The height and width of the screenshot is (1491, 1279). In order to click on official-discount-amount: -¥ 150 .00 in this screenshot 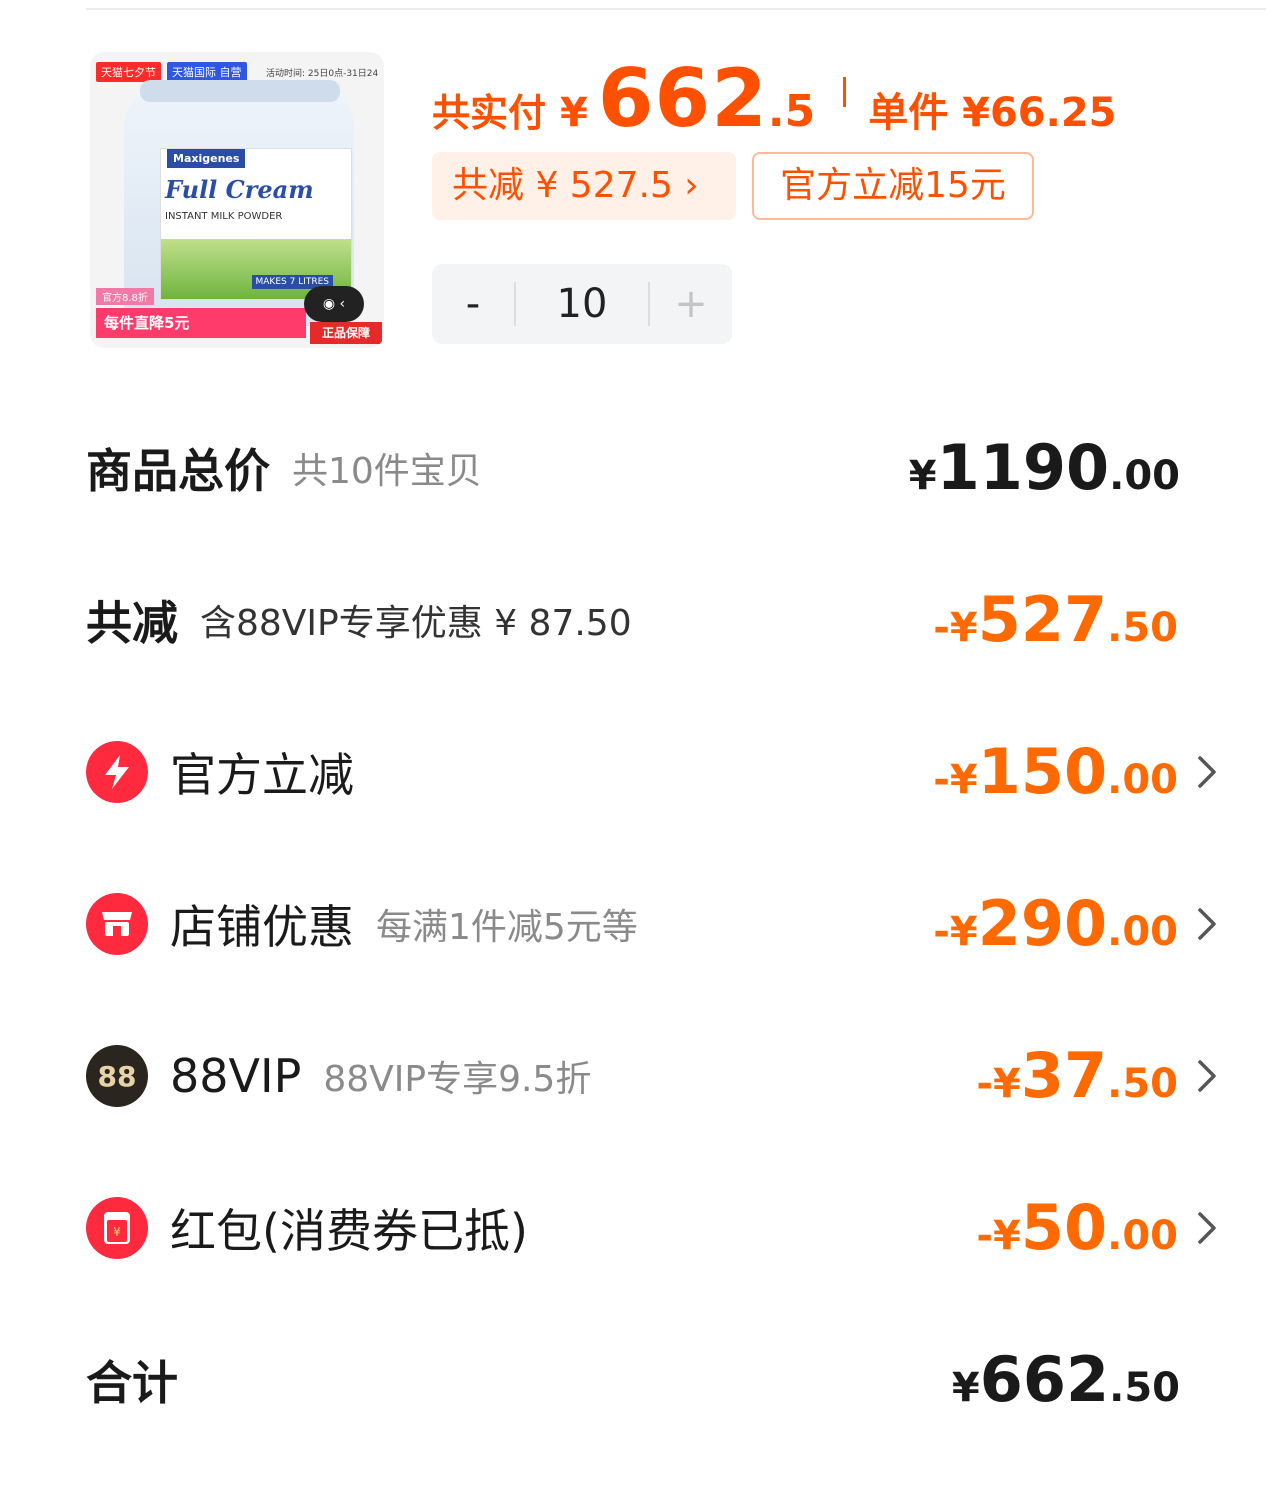, I will do `click(1055, 772)`.